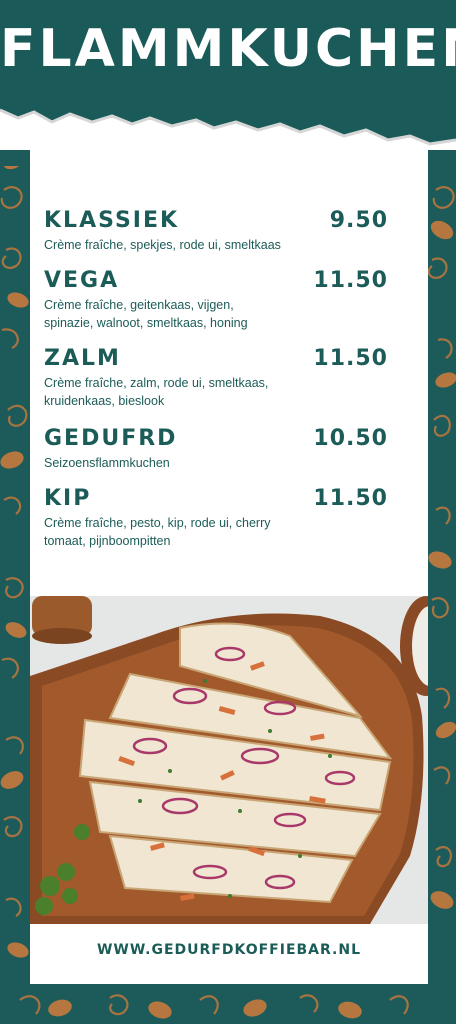 The image size is (456, 1024). Describe the element at coordinates (228, 49) in the screenshot. I see `page-title: FLAMMKUCHEN` at that location.